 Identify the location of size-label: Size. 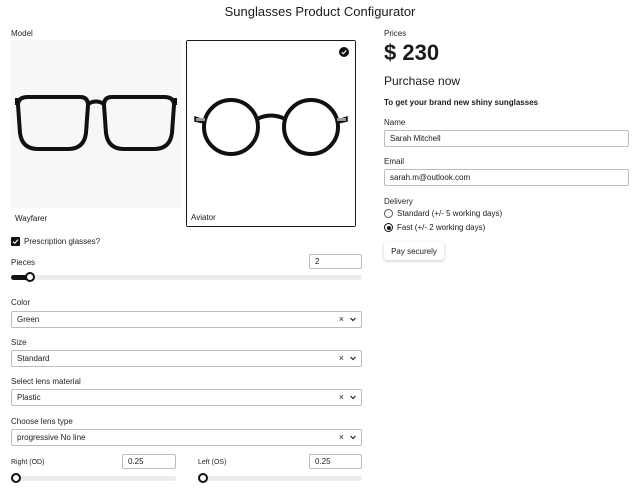
(19, 342).